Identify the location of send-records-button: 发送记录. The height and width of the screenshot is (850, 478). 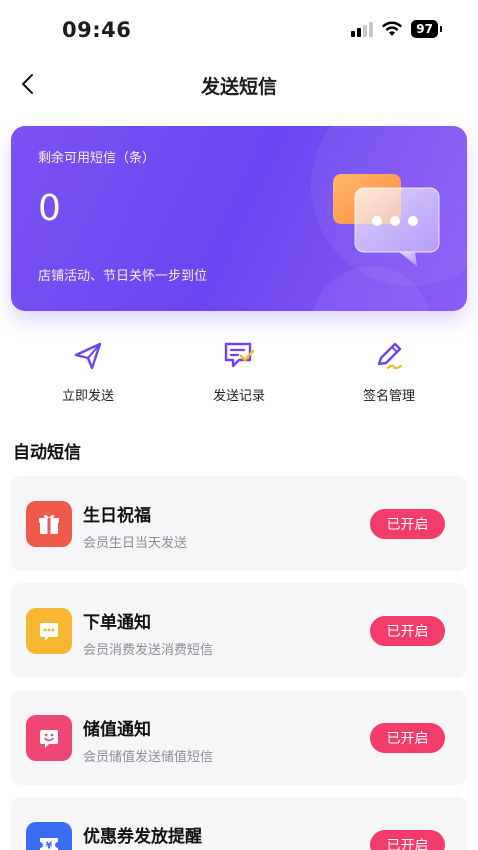
(239, 376).